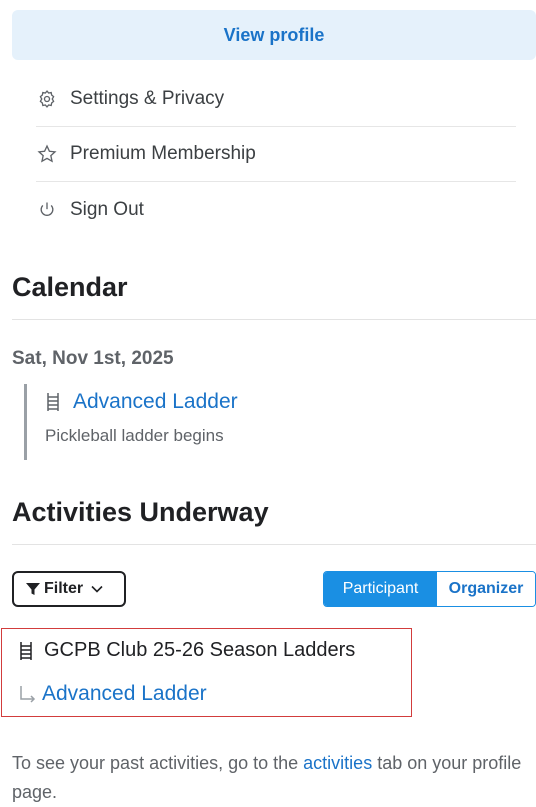 The height and width of the screenshot is (807, 536). What do you see at coordinates (131, 422) in the screenshot?
I see `calendar-event: Advanced Ladder Pickleball ladder begins` at bounding box center [131, 422].